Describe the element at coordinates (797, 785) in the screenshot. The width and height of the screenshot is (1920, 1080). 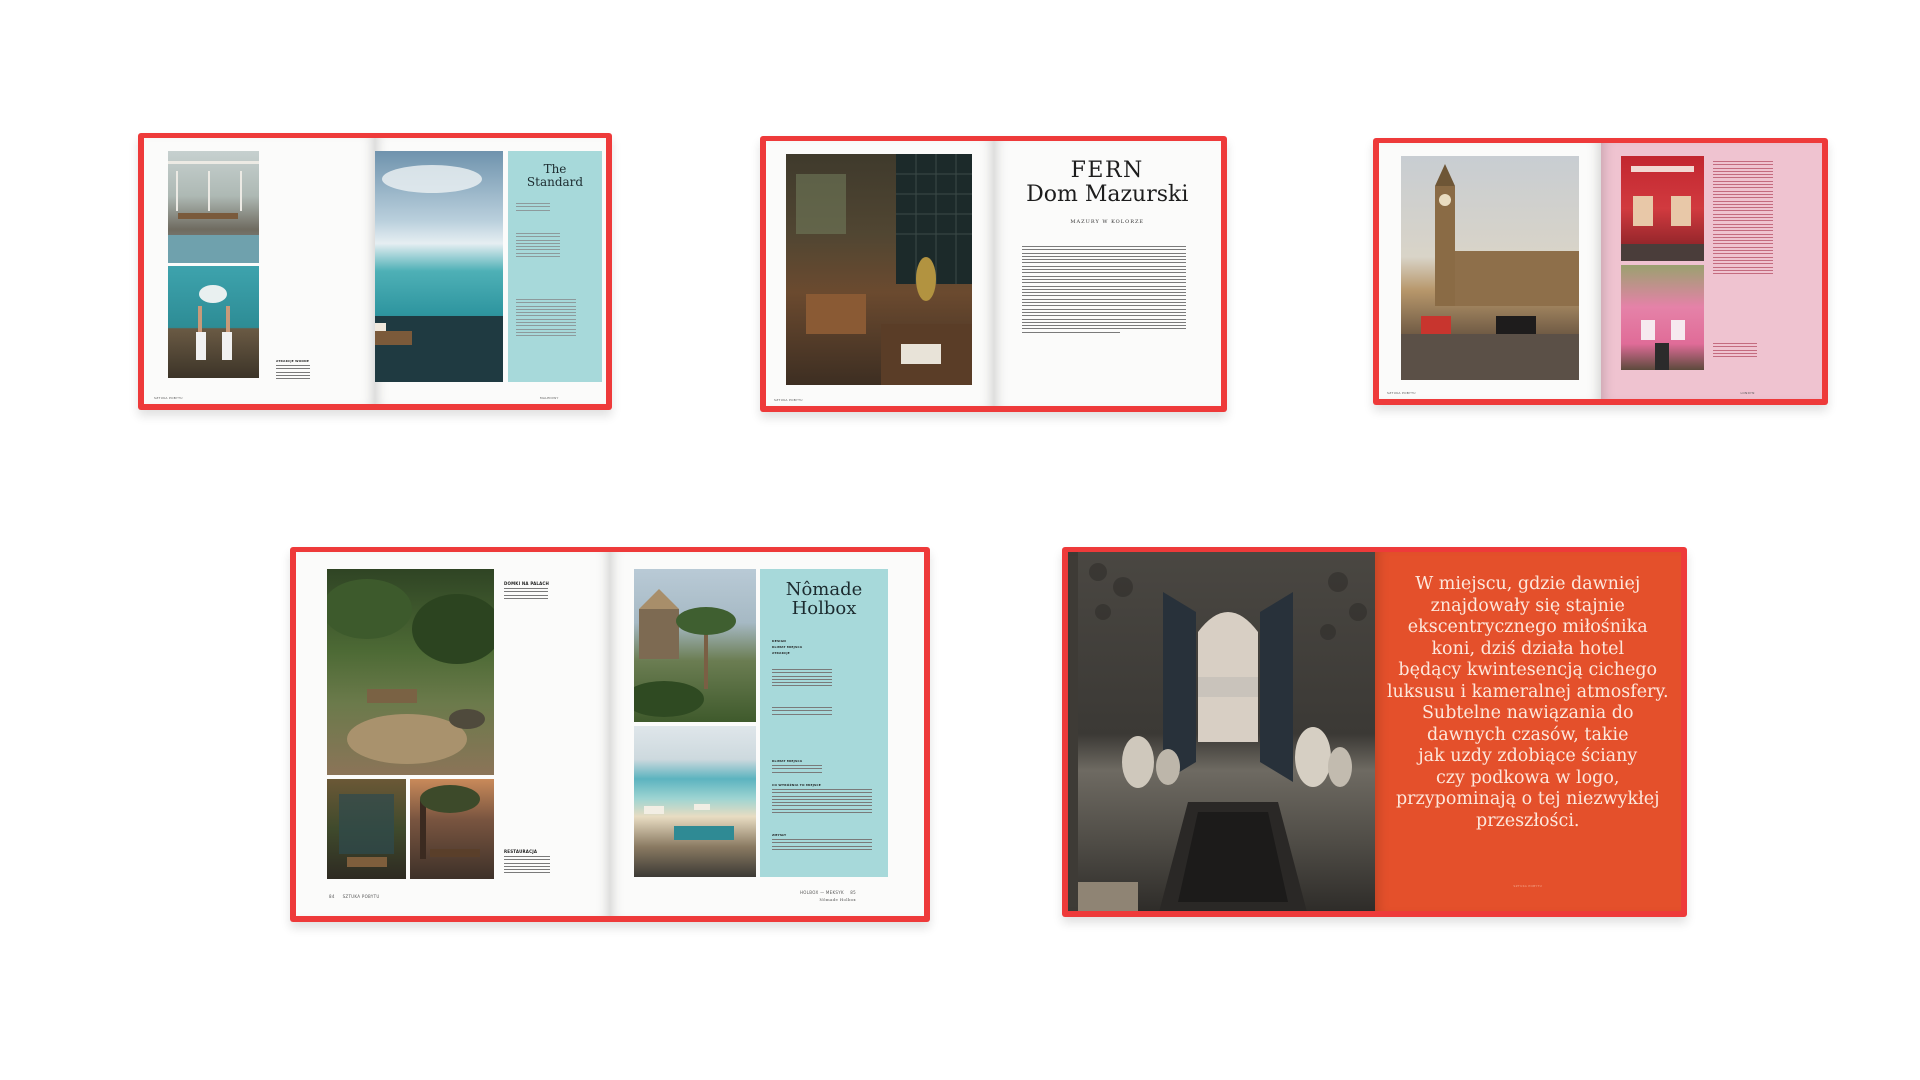
I see `dlaczego-heading: CO WYRÓŻNIA TO MIEJSCE` at that location.